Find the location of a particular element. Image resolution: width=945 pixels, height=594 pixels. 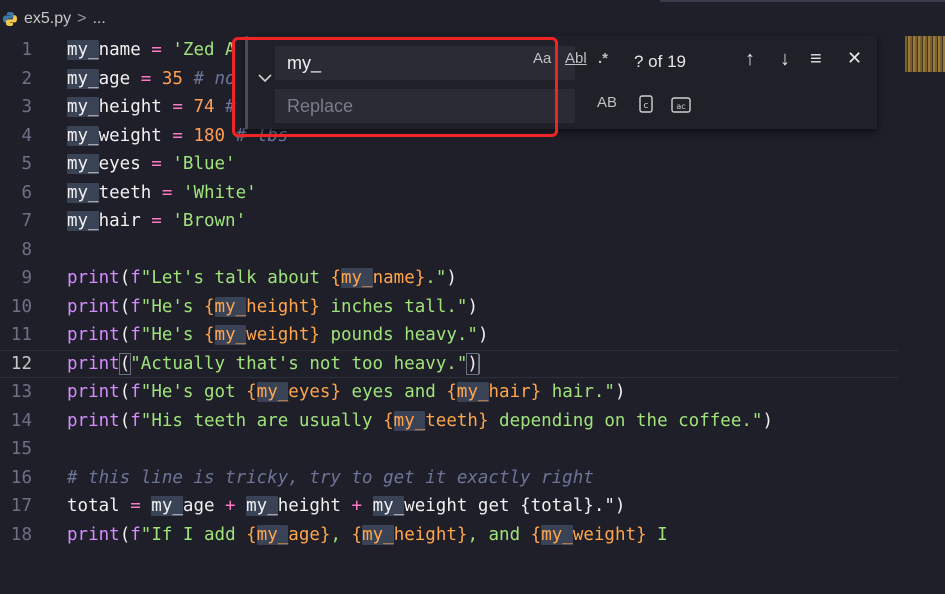

line-number: 3 is located at coordinates (26, 107).